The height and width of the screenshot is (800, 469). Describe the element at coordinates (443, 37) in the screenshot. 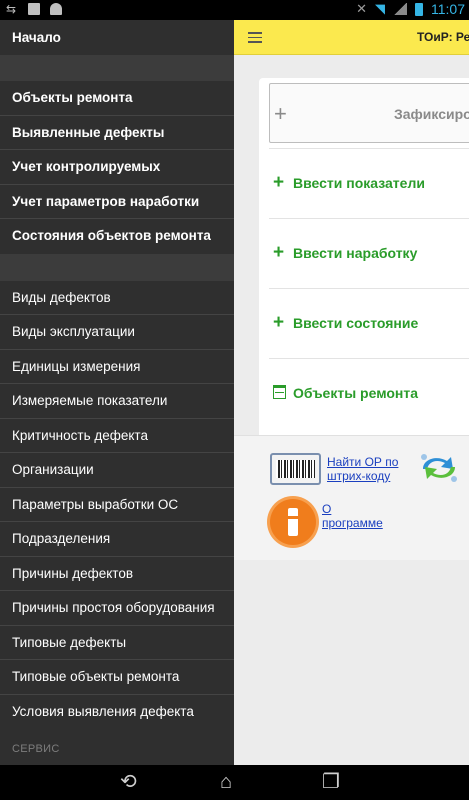

I see `app-title: ТОиР: Рем` at that location.